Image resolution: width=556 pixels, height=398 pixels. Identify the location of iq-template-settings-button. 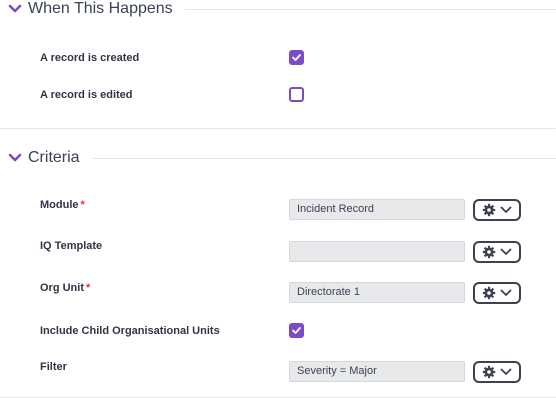
(497, 252).